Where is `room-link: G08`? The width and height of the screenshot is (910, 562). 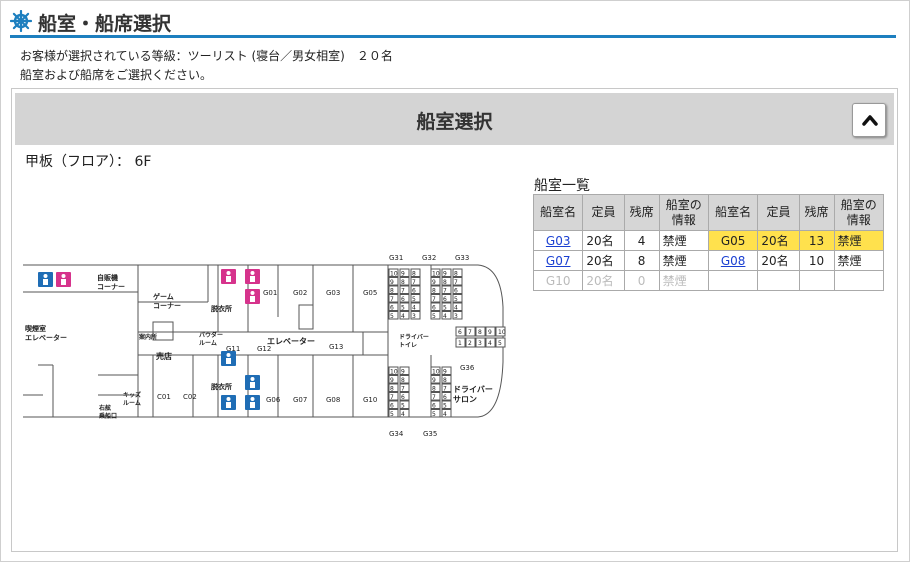 room-link: G08 is located at coordinates (733, 261).